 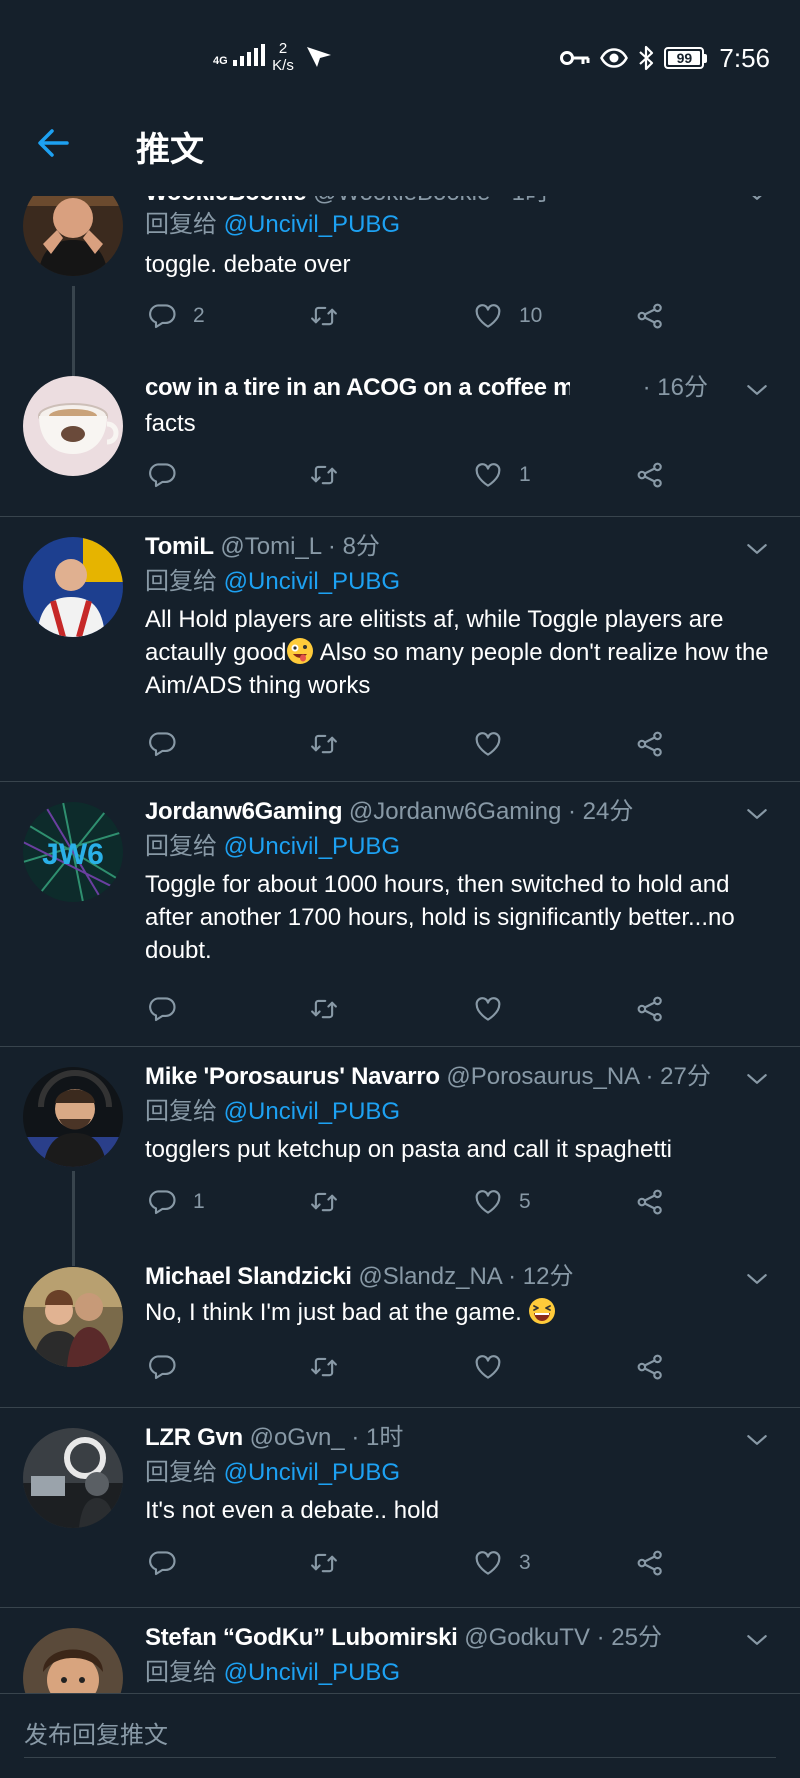 What do you see at coordinates (400, 1736) in the screenshot?
I see `reply-input: 发布回复推文` at bounding box center [400, 1736].